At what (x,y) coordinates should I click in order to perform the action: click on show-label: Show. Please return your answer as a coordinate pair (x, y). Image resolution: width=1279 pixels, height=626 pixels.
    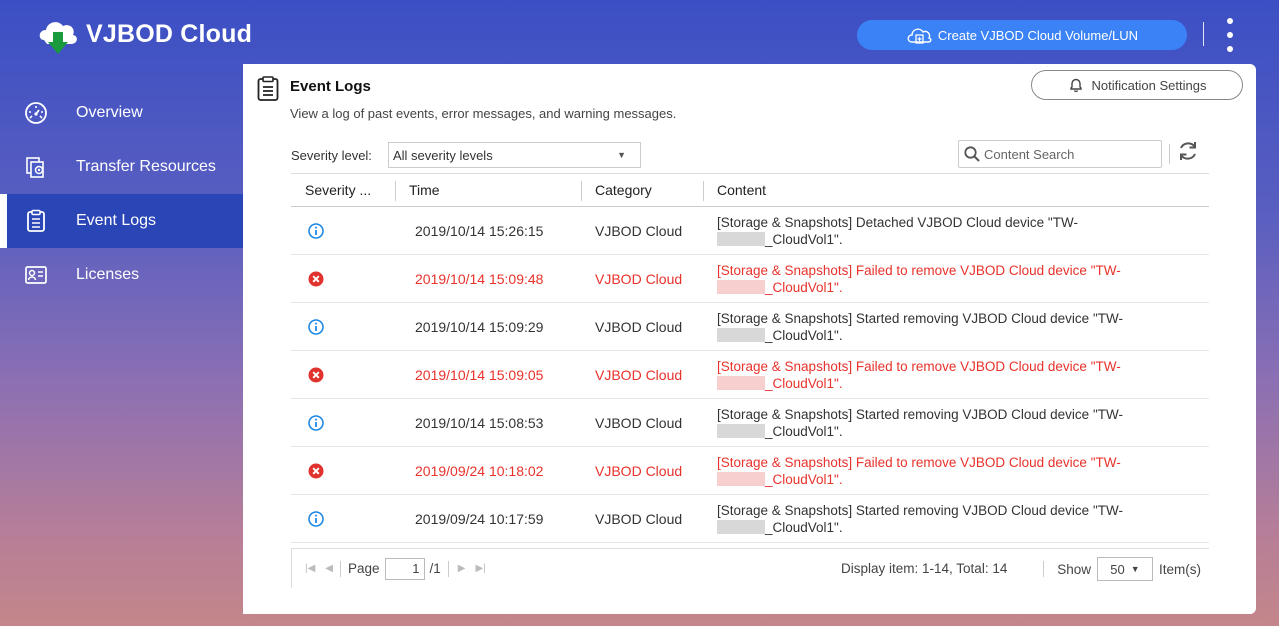
    Looking at the image, I should click on (1074, 569).